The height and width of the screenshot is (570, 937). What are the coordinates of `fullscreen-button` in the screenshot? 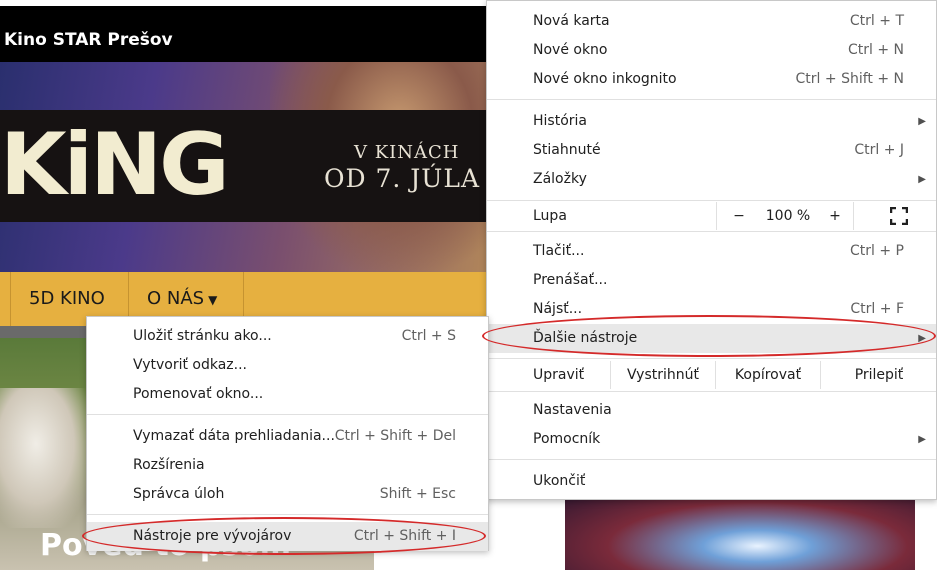 It's located at (899, 216).